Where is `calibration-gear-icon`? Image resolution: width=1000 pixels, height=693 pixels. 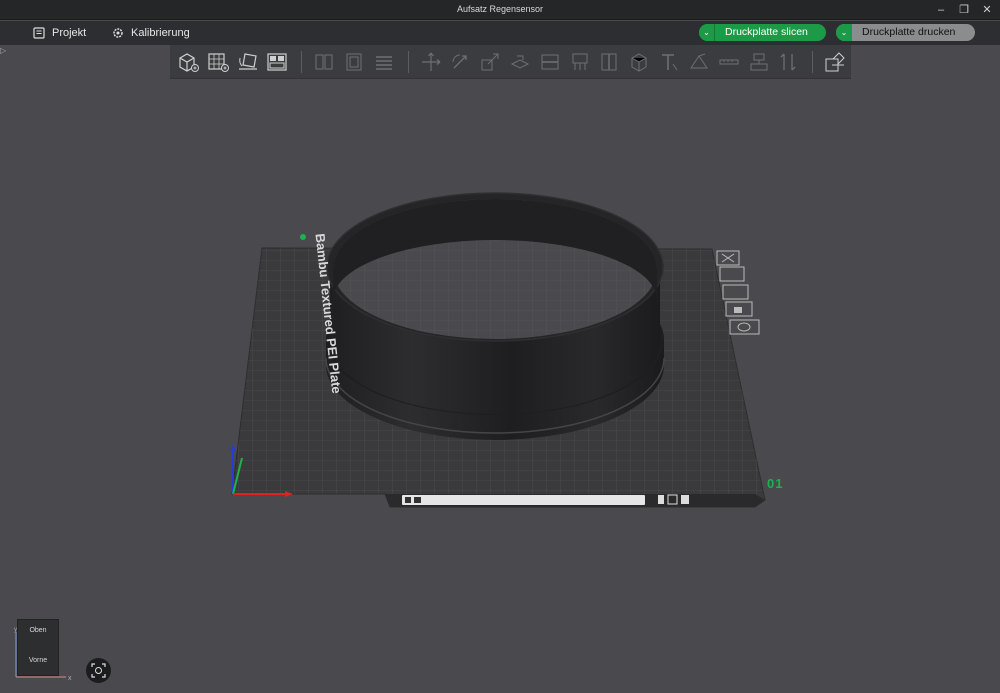
calibration-gear-icon is located at coordinates (118, 33).